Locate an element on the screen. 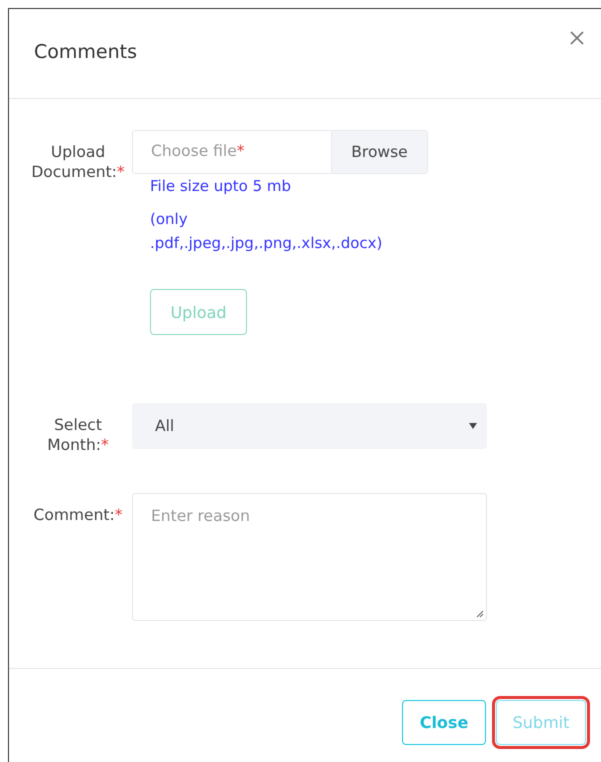 The width and height of the screenshot is (601, 762). resize-grip-icon is located at coordinates (479, 613).